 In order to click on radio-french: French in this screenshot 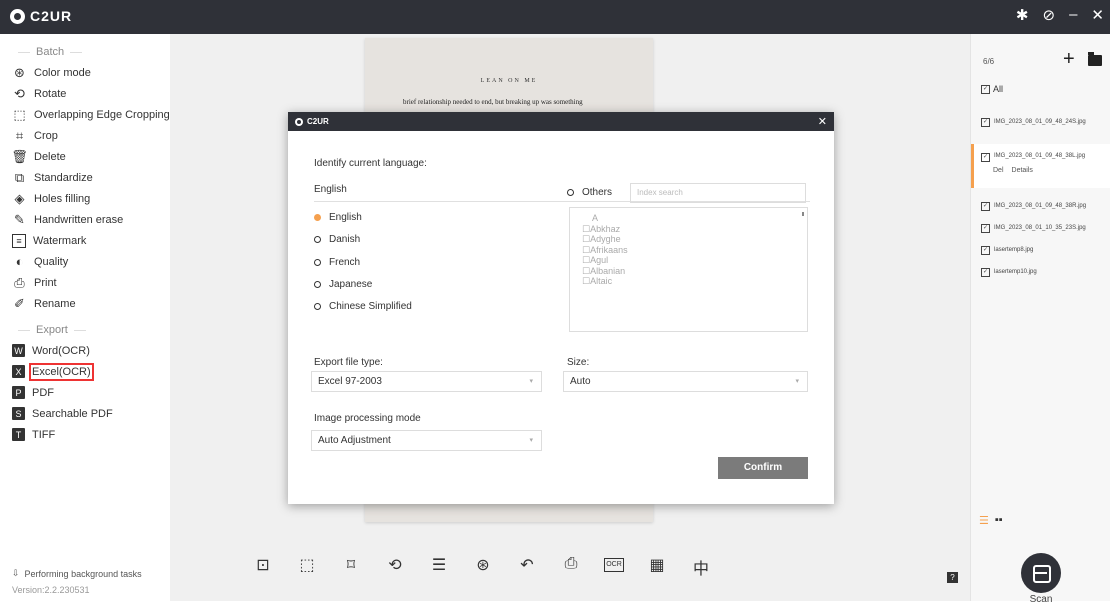, I will do `click(337, 262)`.